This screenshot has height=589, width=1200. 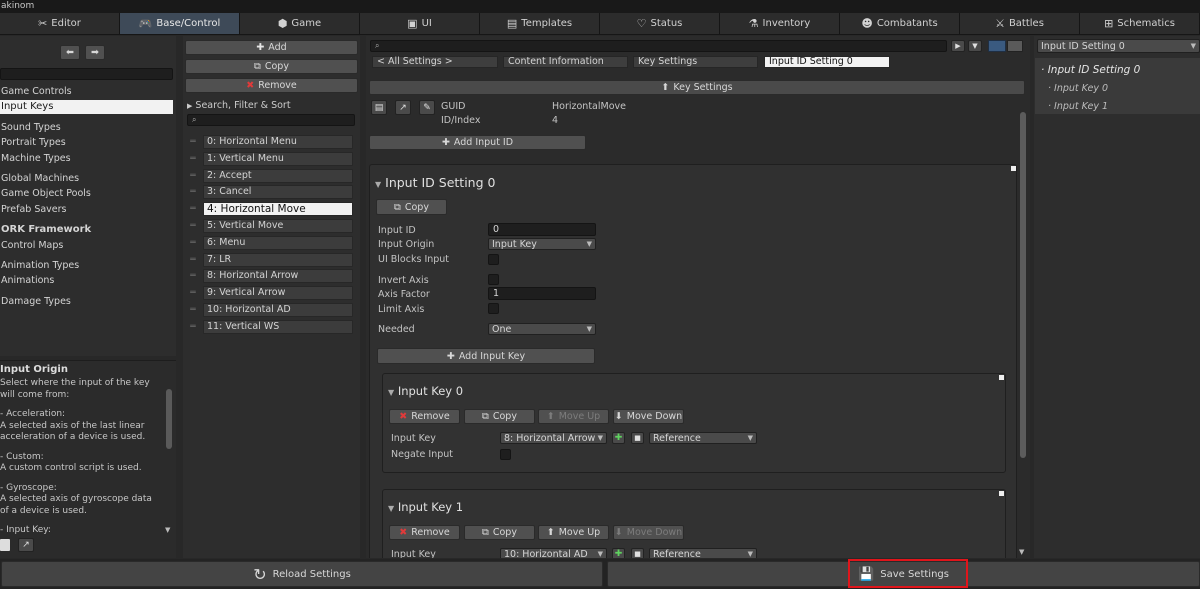 I want to click on nav-item: Game Controls, so click(x=86, y=92).